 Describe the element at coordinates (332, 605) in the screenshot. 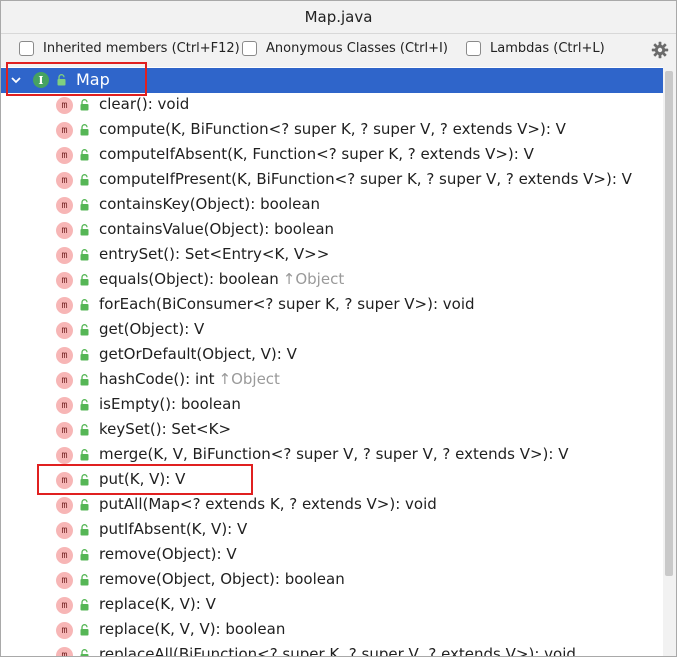

I see `tree-method-row: m replace(K, V): V` at that location.